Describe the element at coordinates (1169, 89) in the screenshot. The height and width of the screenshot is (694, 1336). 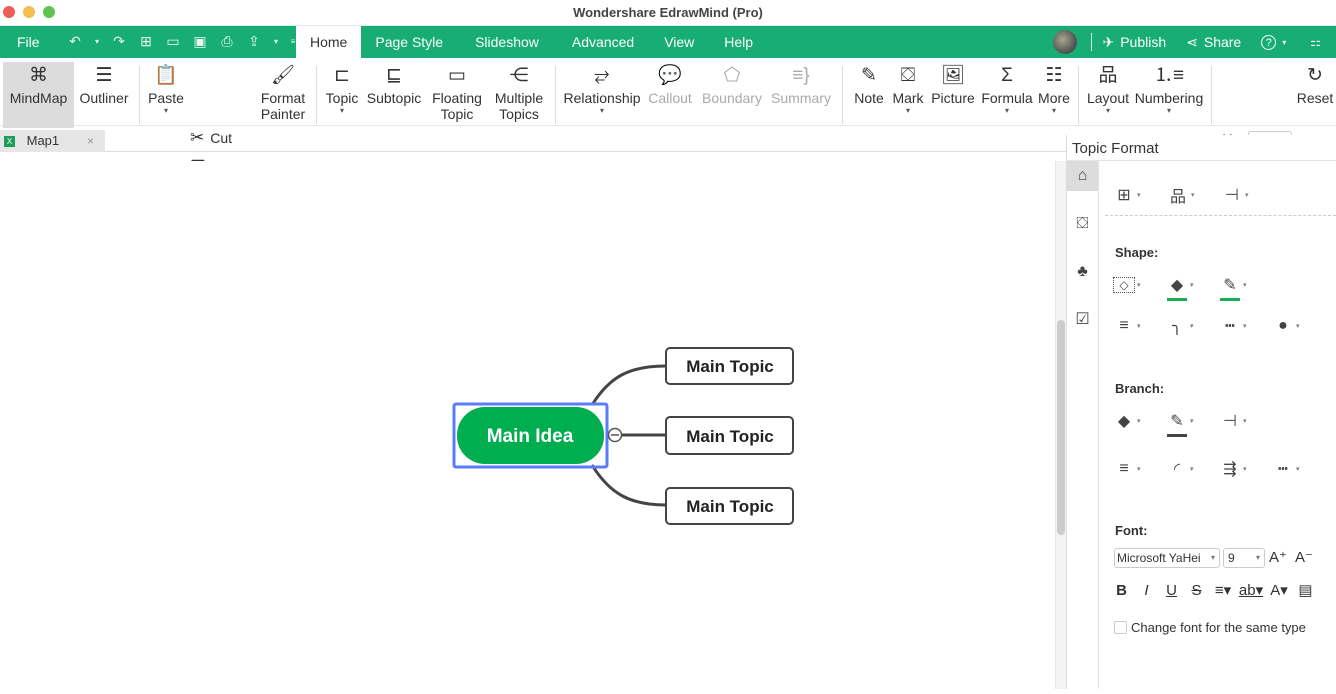
I see `numbering-button: ⒈≡ Numbering ▾` at that location.